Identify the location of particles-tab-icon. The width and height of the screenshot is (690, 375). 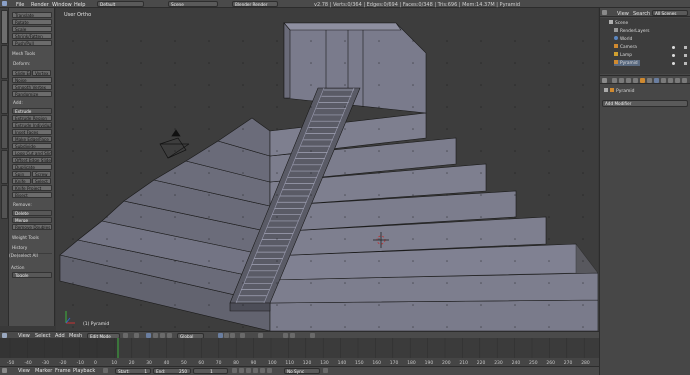
(684, 80).